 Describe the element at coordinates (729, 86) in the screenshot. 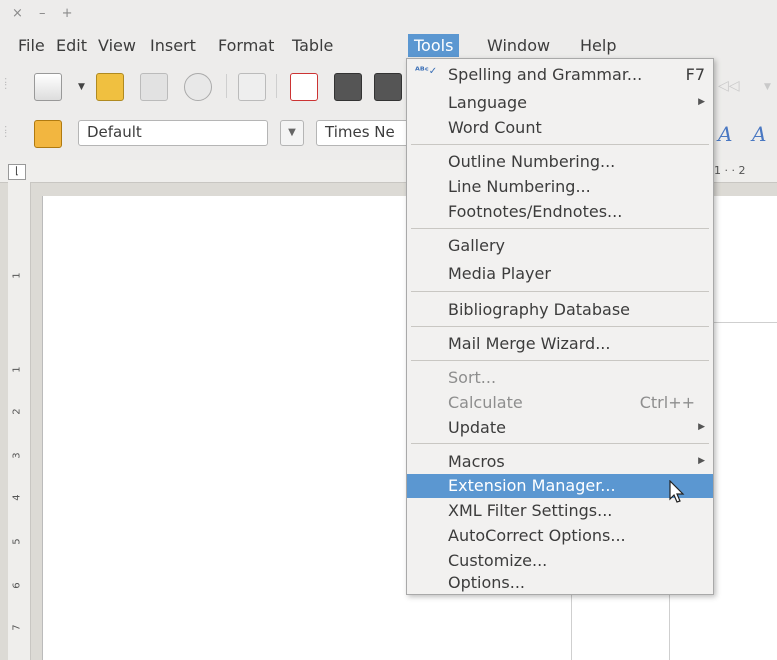

I see `redo-icon: ◁◁` at that location.